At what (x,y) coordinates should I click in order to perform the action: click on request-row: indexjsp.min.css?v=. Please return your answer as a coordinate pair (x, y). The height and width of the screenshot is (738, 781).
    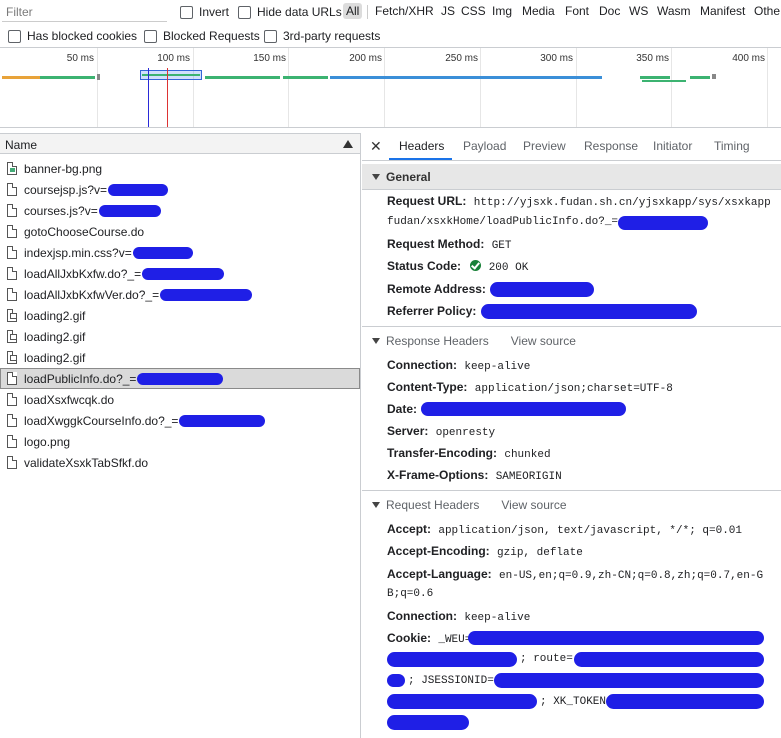
    Looking at the image, I should click on (180, 252).